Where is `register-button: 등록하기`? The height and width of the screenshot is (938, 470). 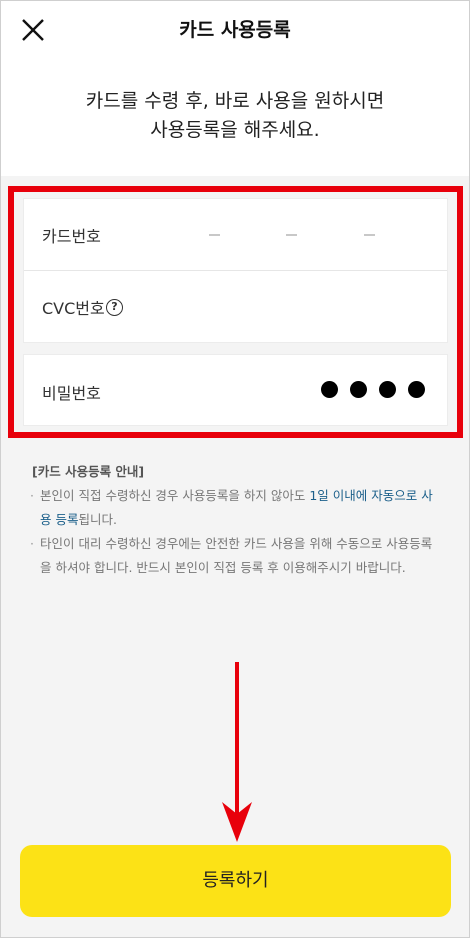
register-button: 등록하기 is located at coordinates (235, 881).